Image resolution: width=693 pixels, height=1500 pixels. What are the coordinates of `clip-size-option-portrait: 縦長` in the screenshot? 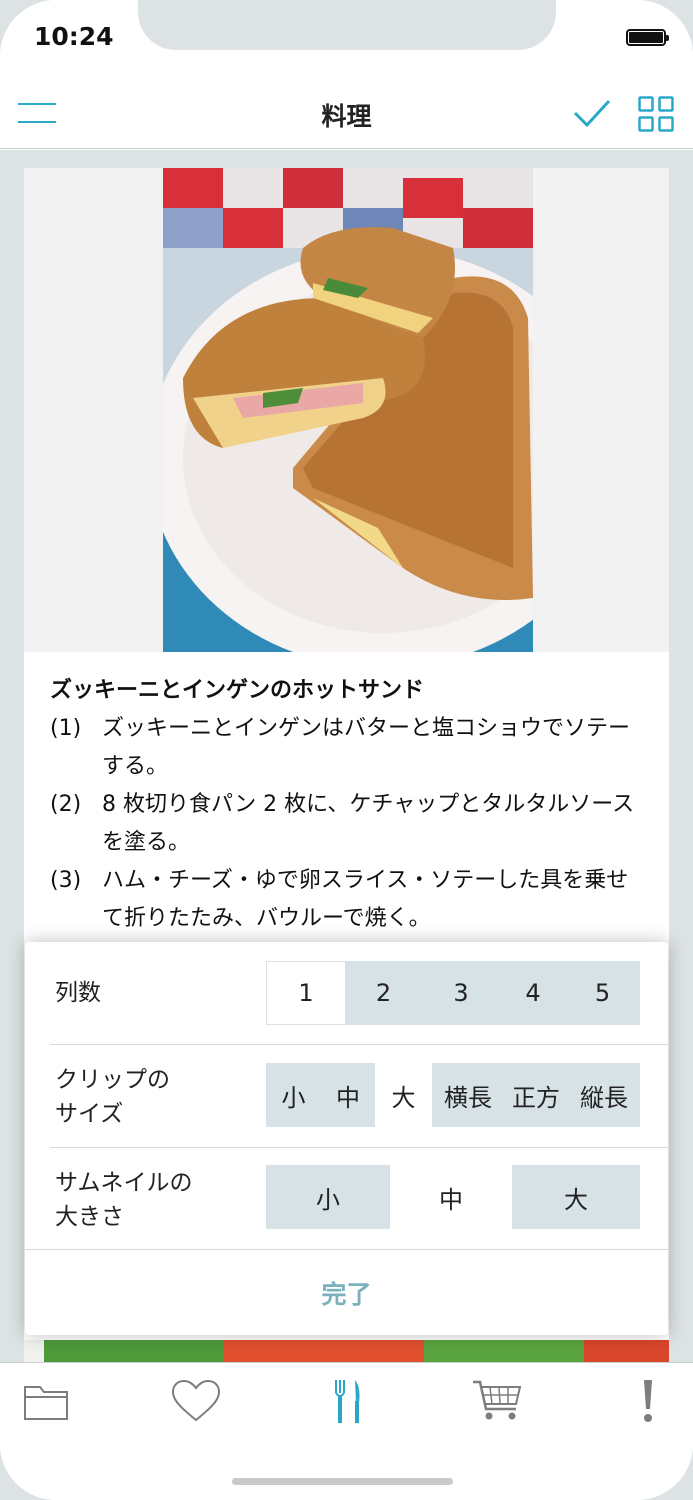 It's located at (604, 1095).